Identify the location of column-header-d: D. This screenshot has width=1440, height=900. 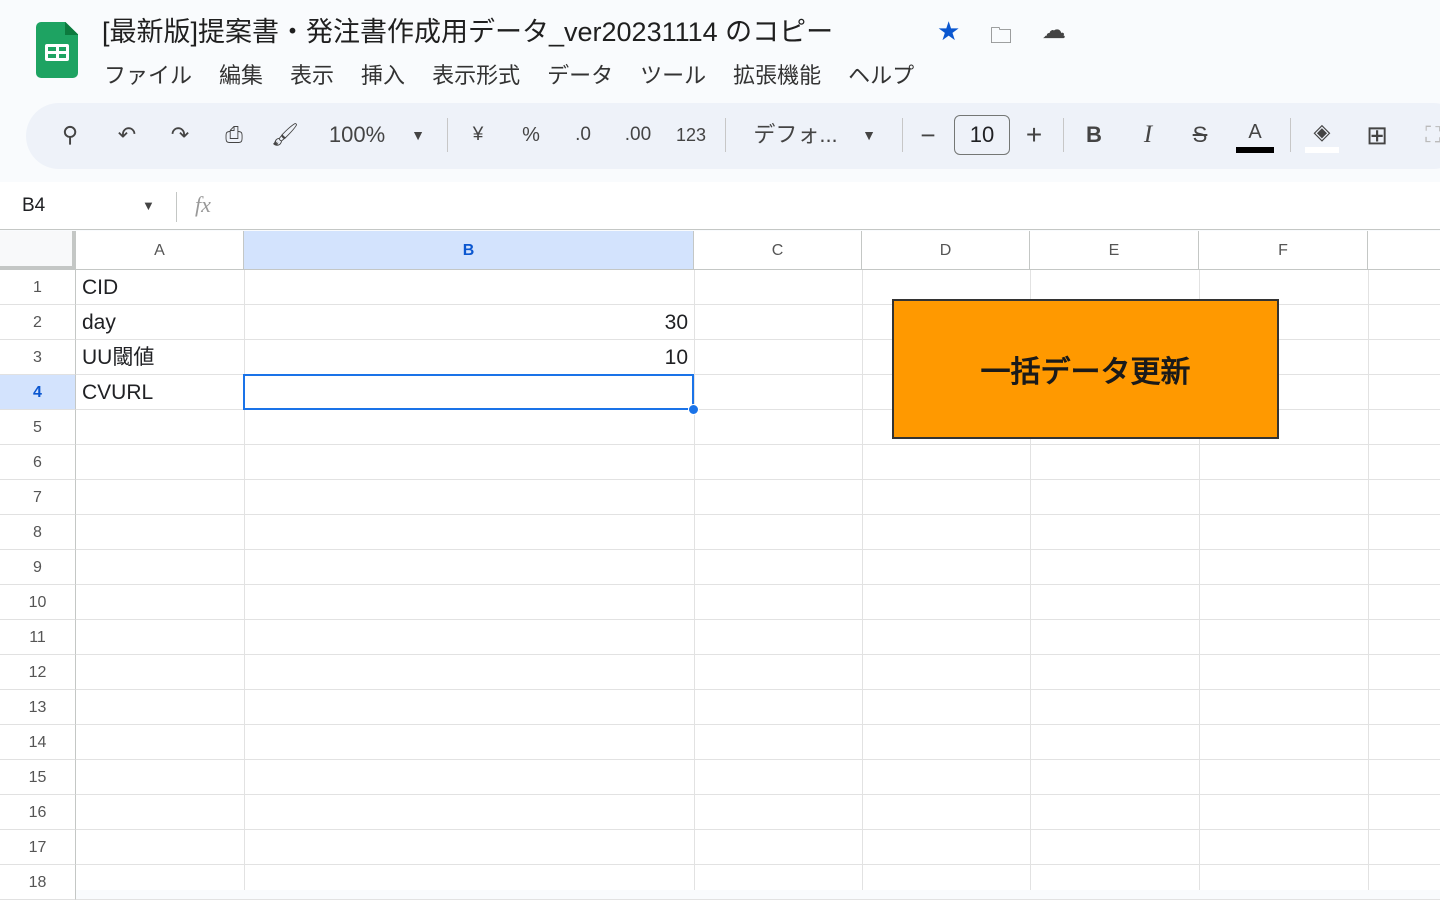
(946, 250).